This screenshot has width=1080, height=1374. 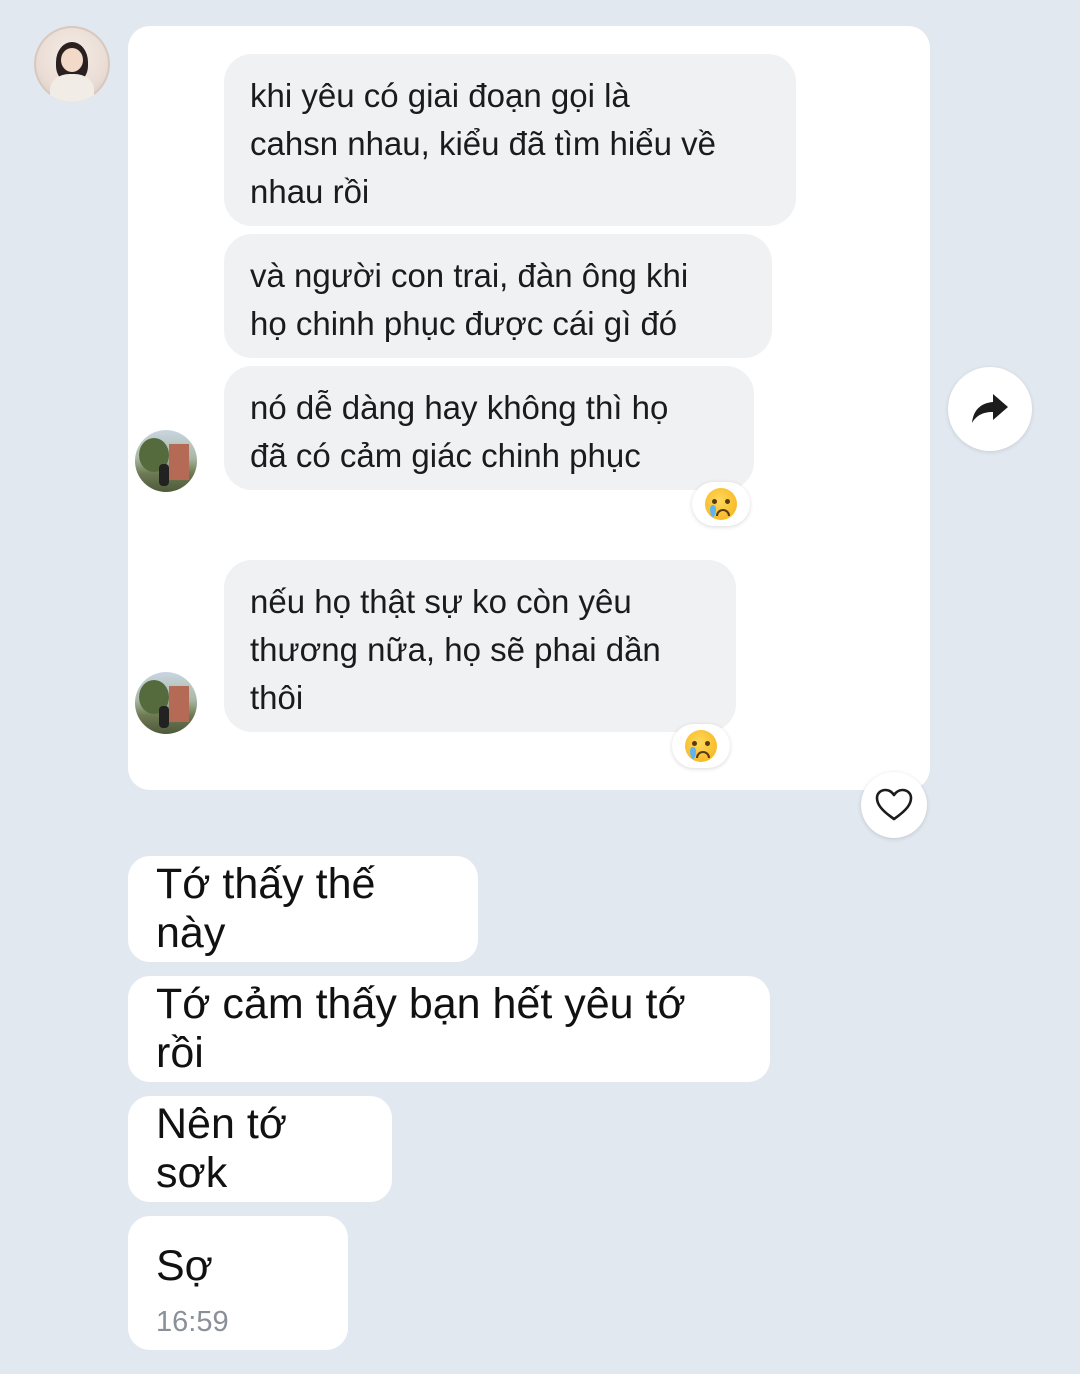 What do you see at coordinates (184, 1266) in the screenshot?
I see `message-text: Sợ` at bounding box center [184, 1266].